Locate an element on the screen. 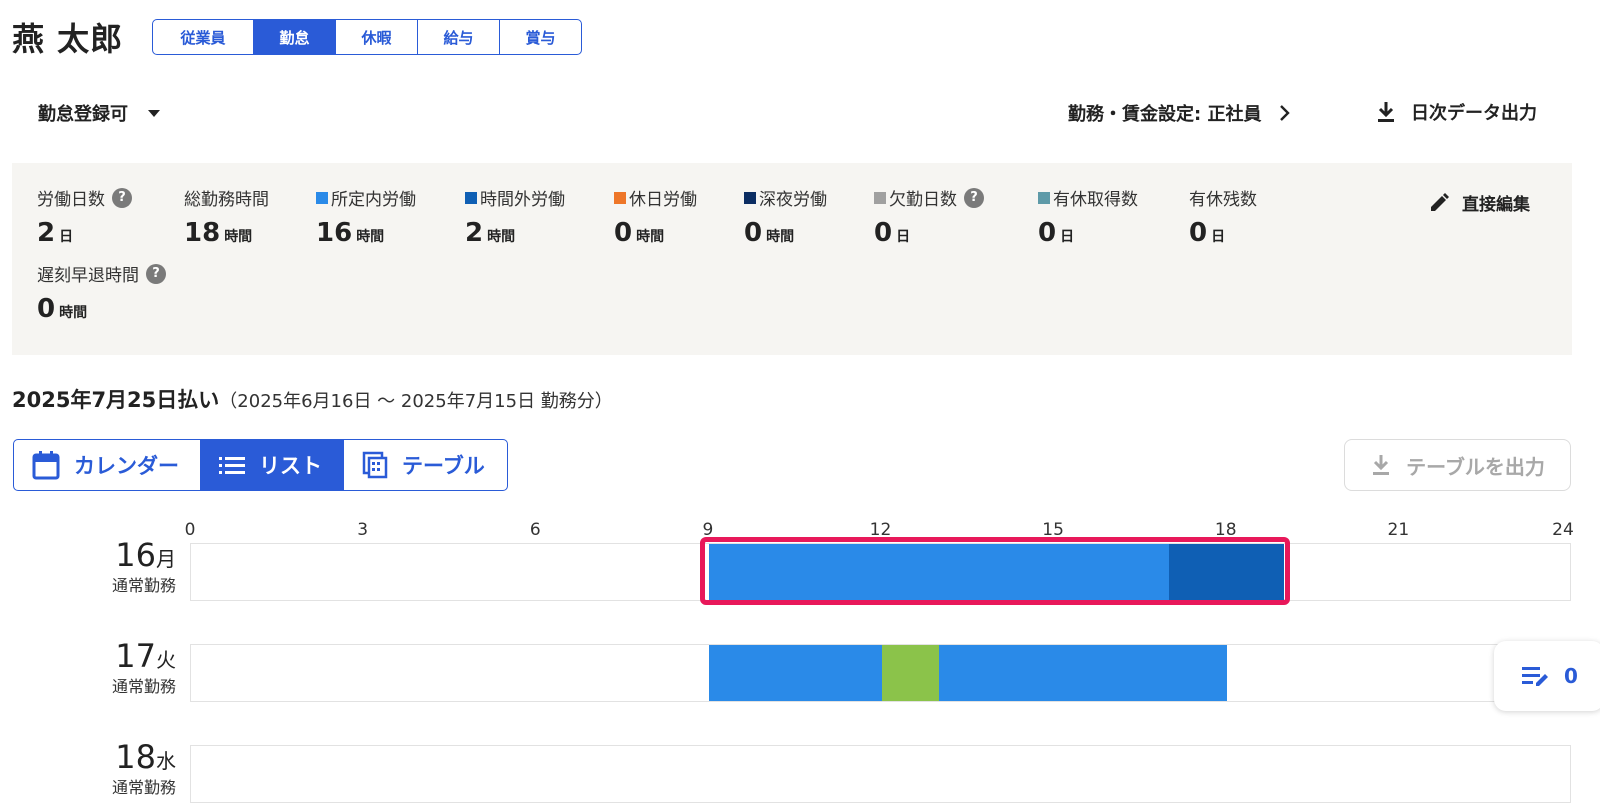 This screenshot has width=1600, height=803. pay-date: 2025年7月25日払い is located at coordinates (116, 400).